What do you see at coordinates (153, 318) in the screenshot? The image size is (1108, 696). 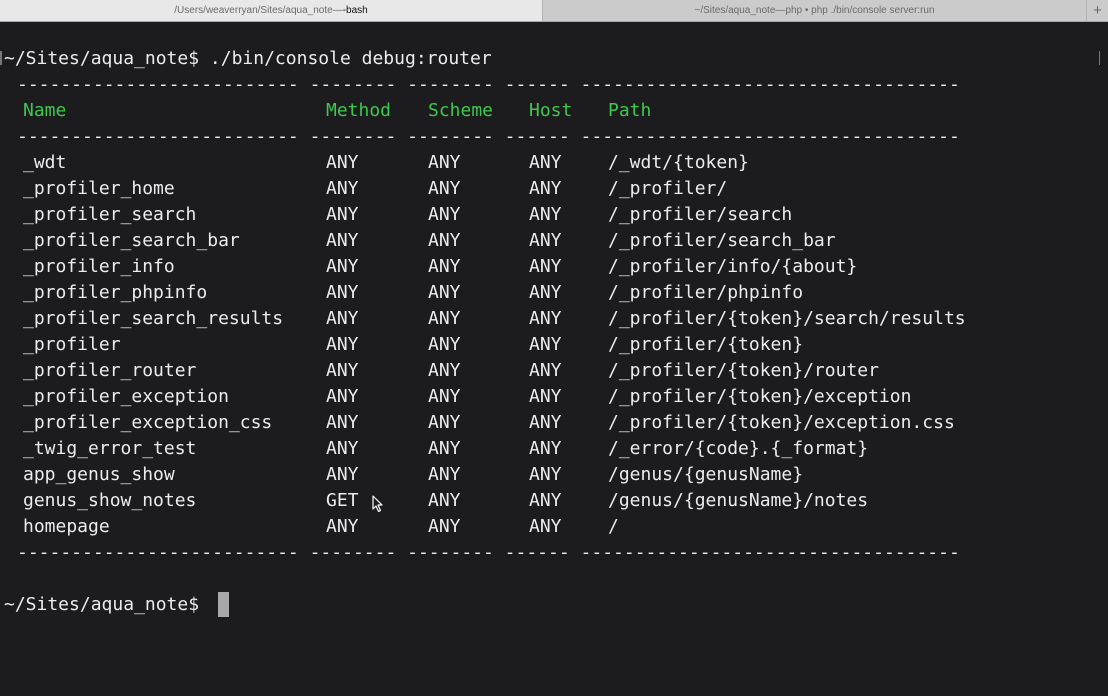 I see `route-name: _profiler_search_results` at bounding box center [153, 318].